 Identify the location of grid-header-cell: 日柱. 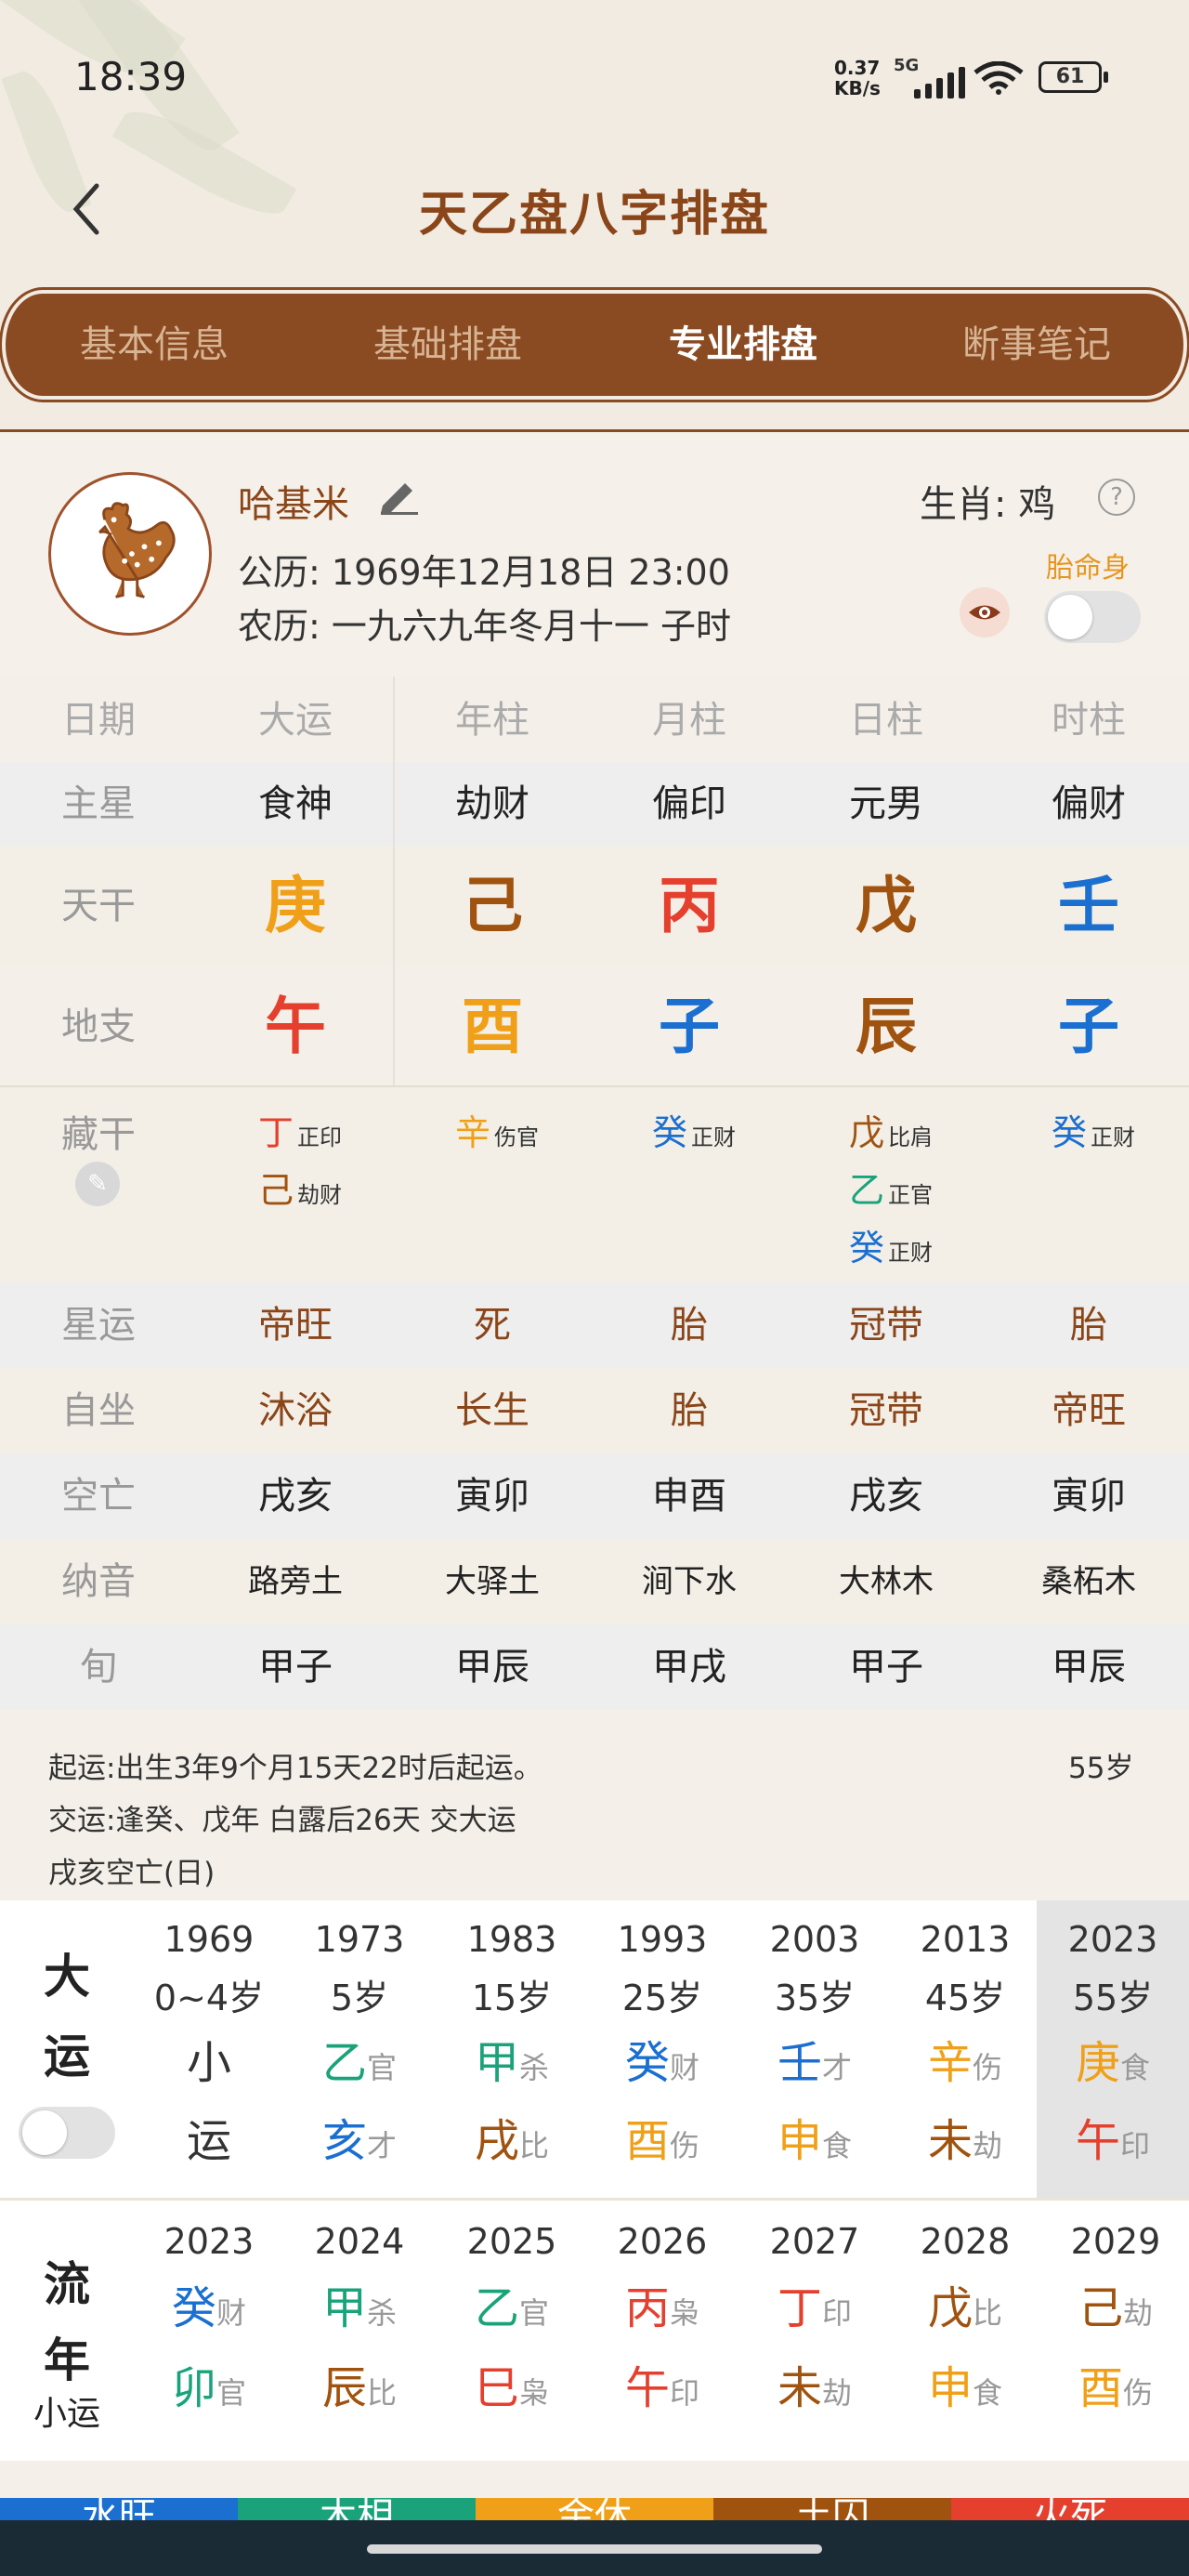
(886, 720).